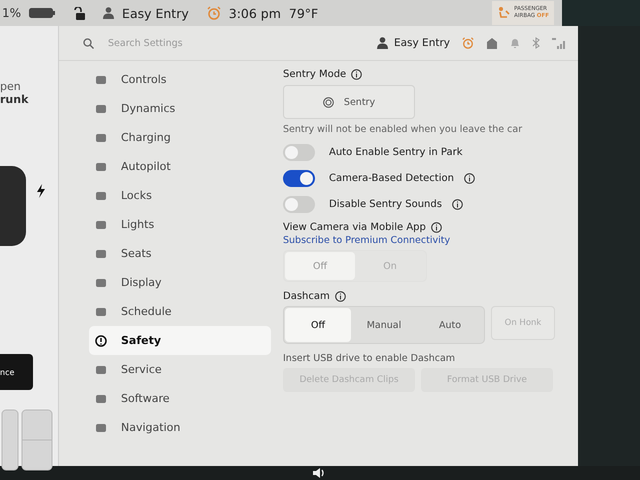 This screenshot has height=480, width=640. Describe the element at coordinates (314, 74) in the screenshot. I see `section-title: Sentry Mode` at that location.